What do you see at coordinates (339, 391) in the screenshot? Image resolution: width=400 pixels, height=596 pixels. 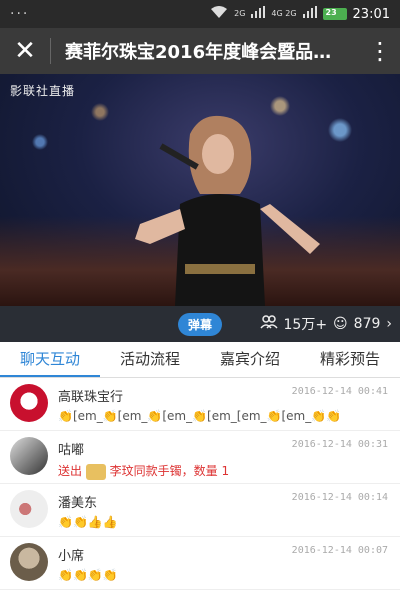 I see `message-time: 2016-12-14 00:41` at bounding box center [339, 391].